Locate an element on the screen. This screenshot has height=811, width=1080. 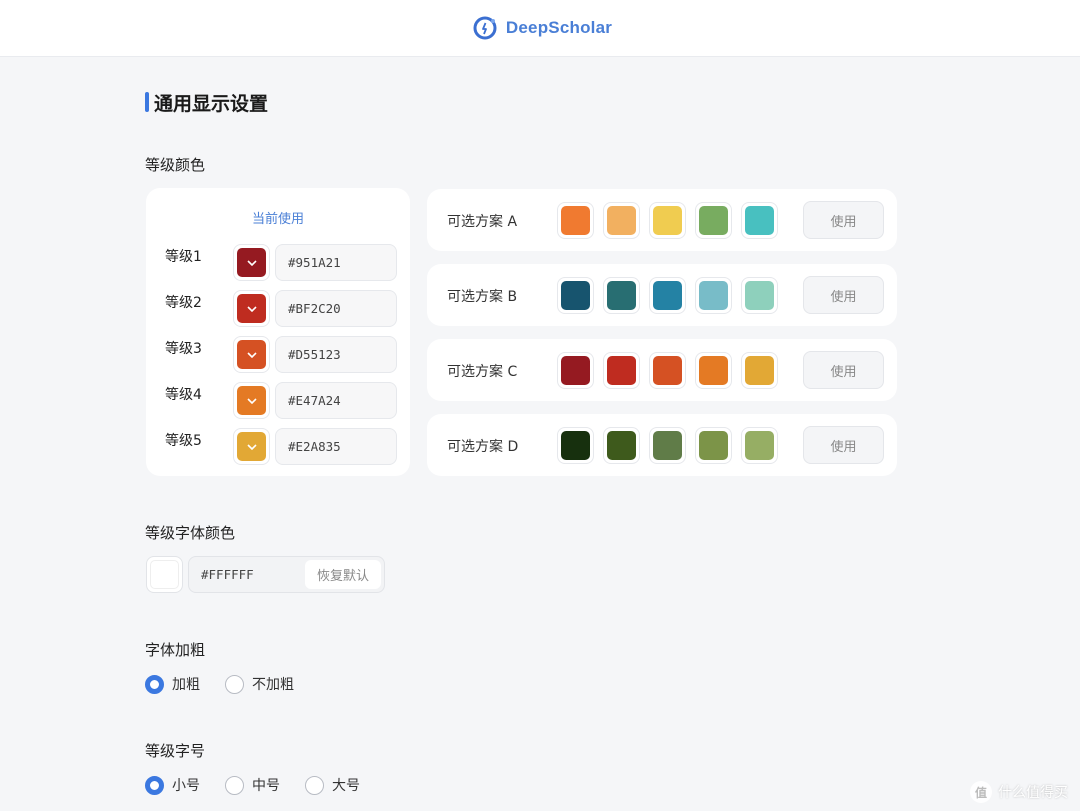
deepscholar-logo-icon is located at coordinates (485, 28).